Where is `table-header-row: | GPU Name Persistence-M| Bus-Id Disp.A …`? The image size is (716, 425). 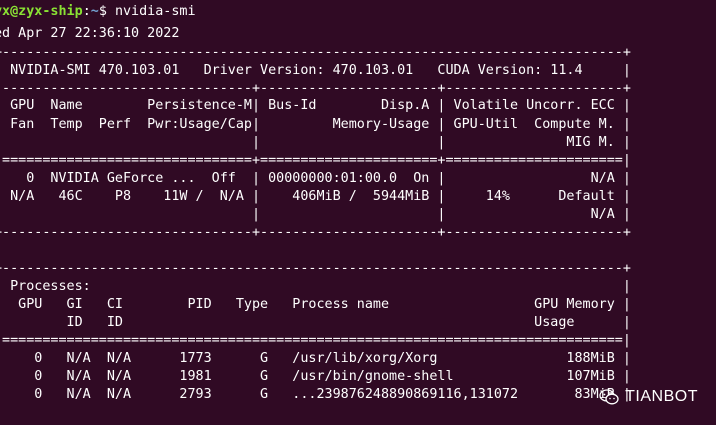 table-header-row: | GPU Name Persistence-M| Bus-Id Disp.A … is located at coordinates (315, 105).